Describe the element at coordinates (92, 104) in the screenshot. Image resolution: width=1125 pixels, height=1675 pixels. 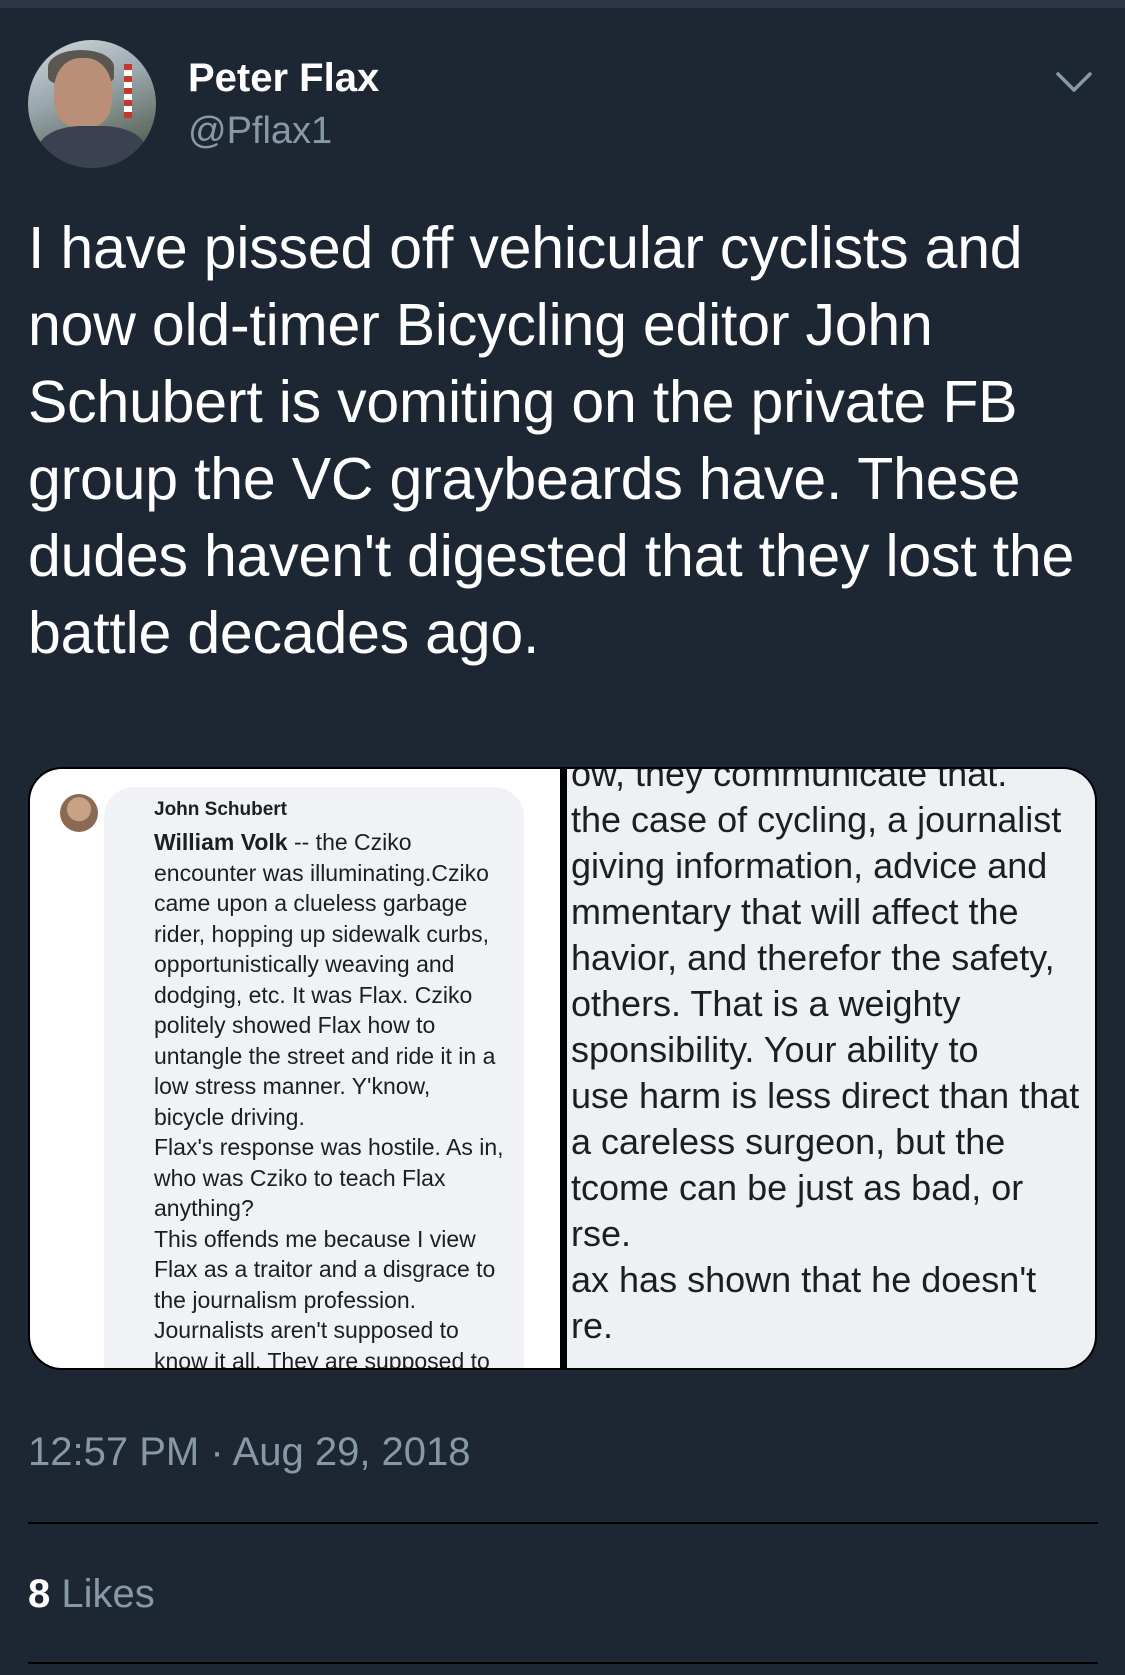
I see `author-avatar` at that location.